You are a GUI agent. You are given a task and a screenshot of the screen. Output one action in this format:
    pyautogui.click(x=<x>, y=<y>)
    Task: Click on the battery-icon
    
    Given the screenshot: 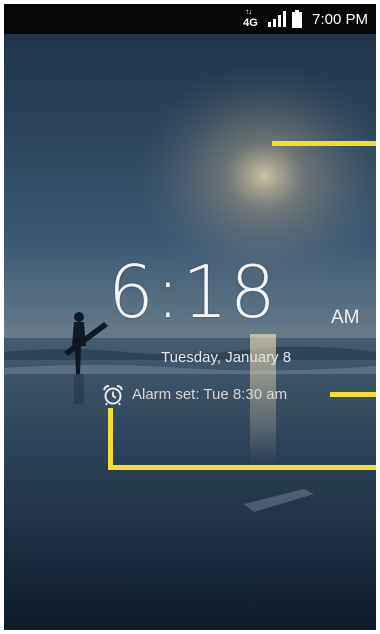 What is the action you would take?
    pyautogui.click(x=297, y=19)
    